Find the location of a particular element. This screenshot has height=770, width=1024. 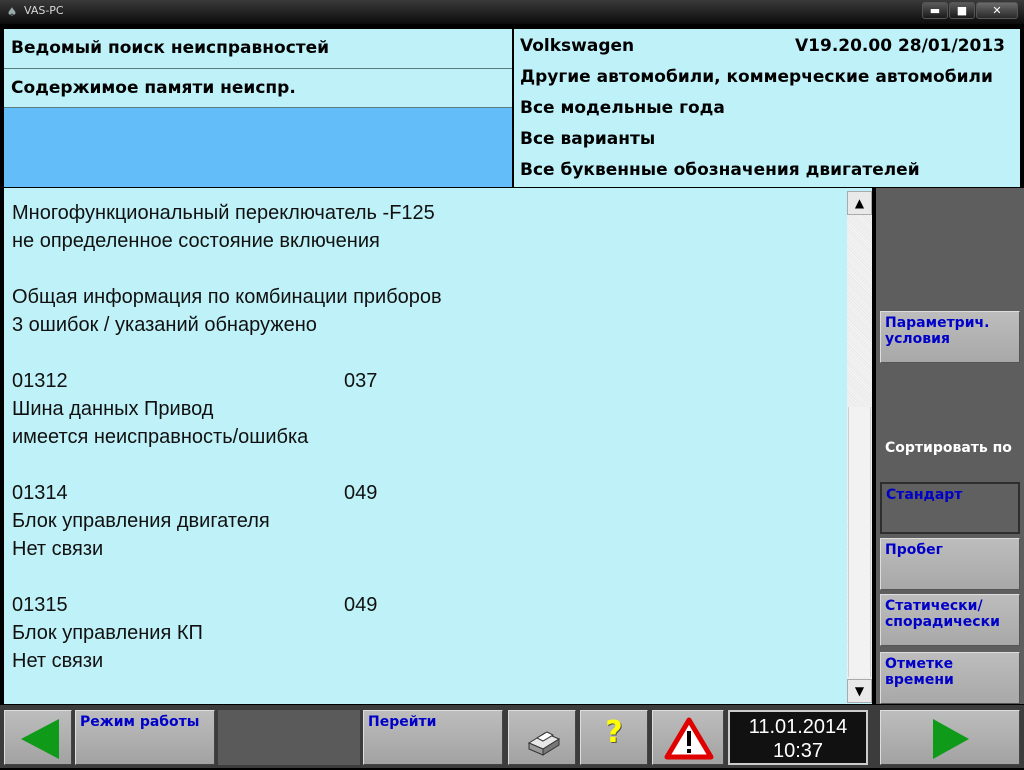

function-title: Ведомый поиск неисправностей is located at coordinates (170, 48).